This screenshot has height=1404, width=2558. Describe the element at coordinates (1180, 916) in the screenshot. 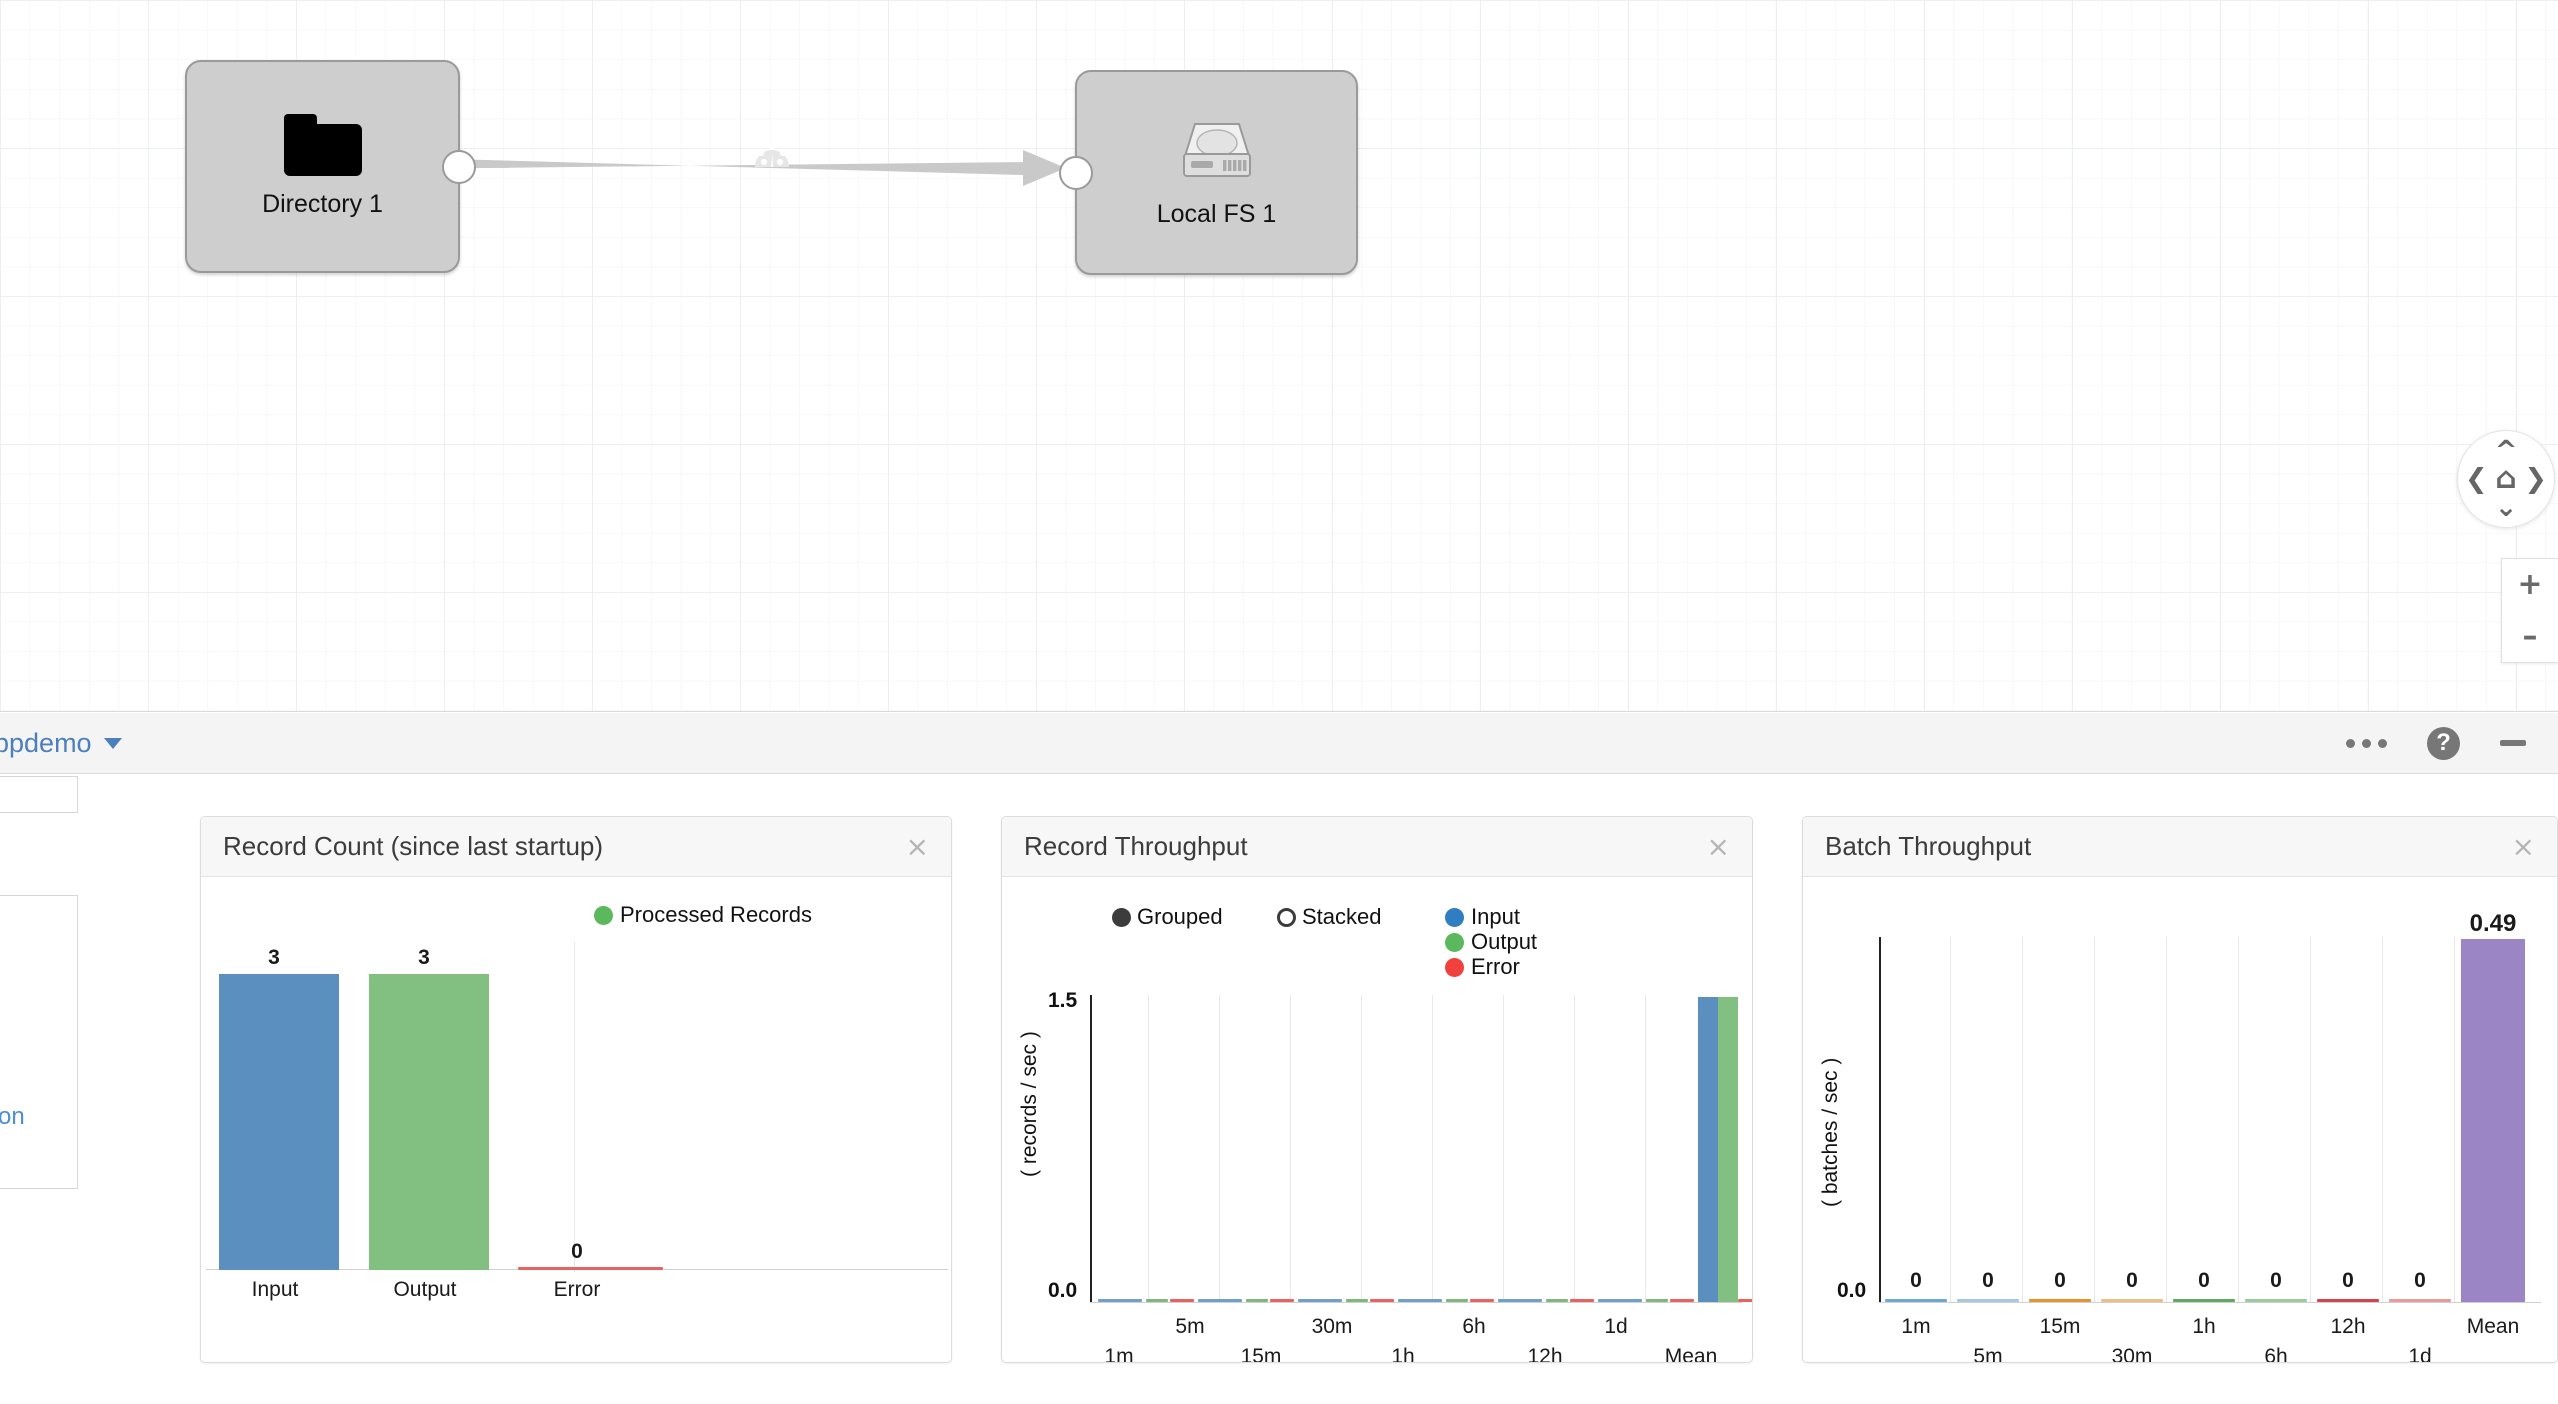

I see `radio-label: Grouped` at that location.